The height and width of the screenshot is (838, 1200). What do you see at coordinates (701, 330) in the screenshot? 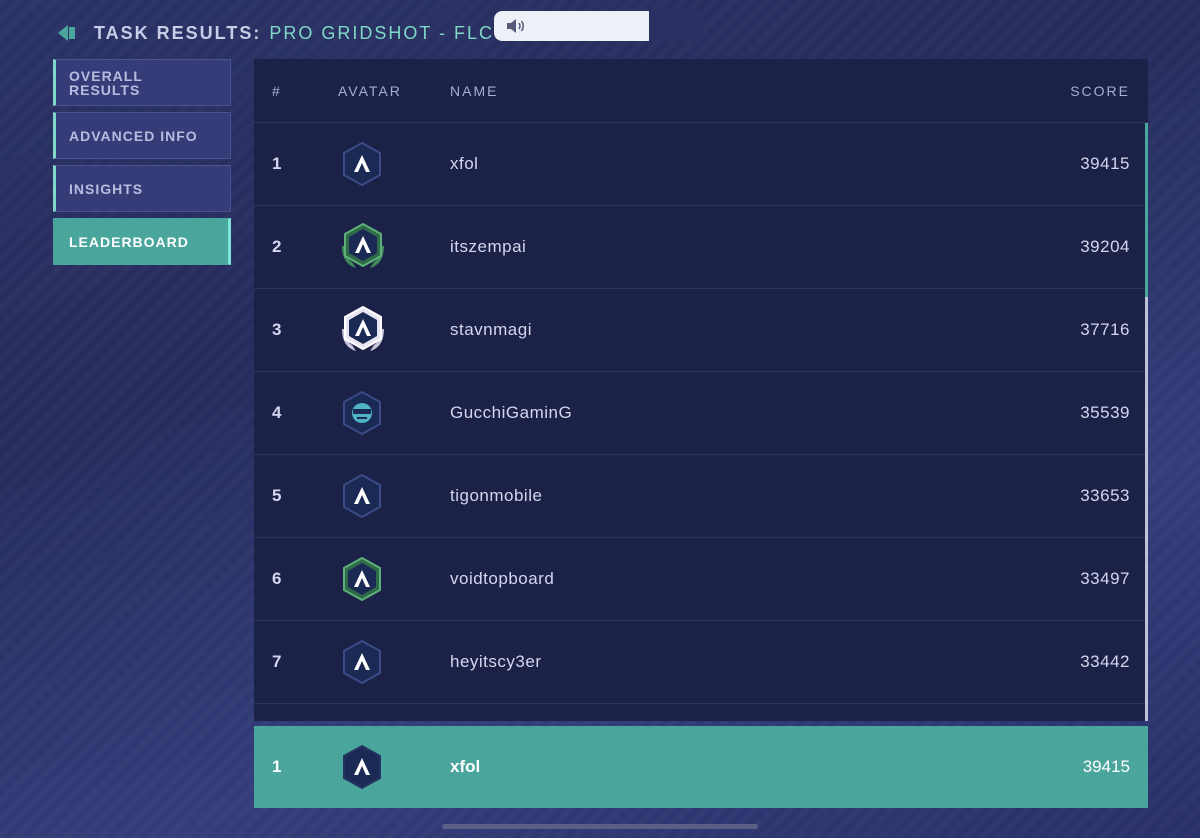
I see `table-row: 3 stavnmagi 37716` at bounding box center [701, 330].